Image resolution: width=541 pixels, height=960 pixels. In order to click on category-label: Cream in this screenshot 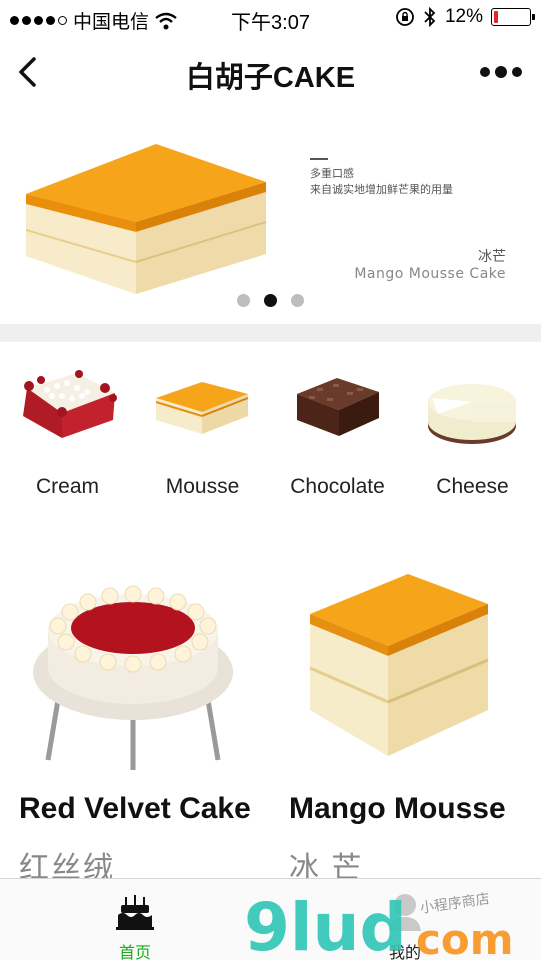, I will do `click(67, 486)`.